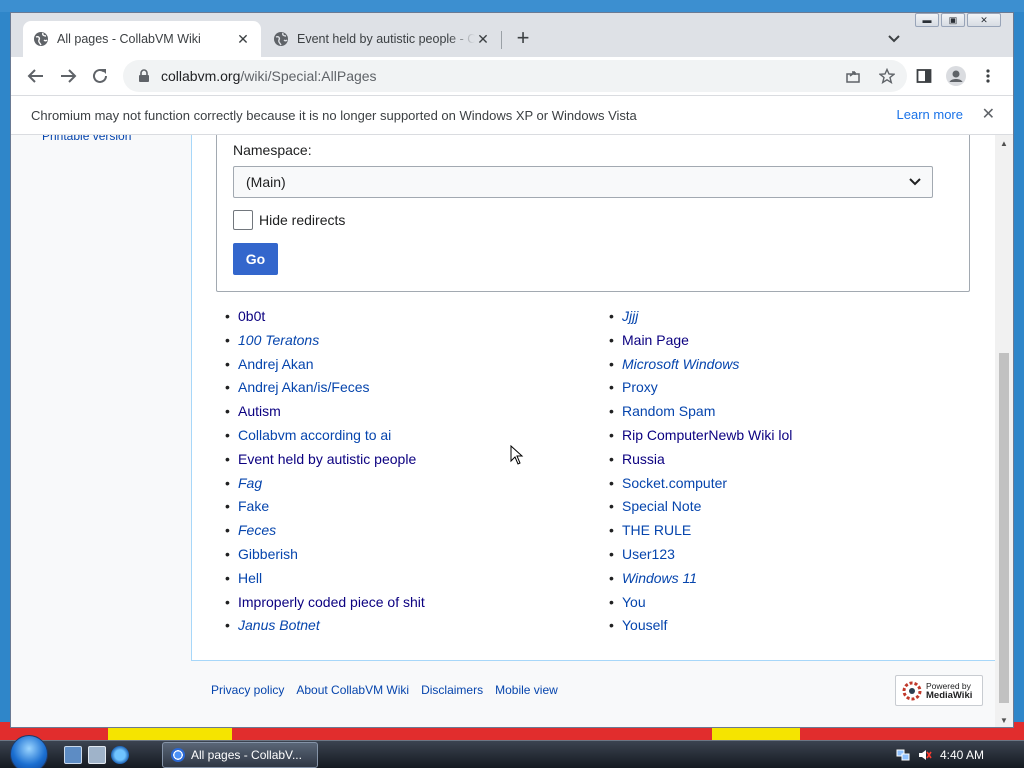 Image resolution: width=1024 pixels, height=768 pixels. What do you see at coordinates (144, 76) in the screenshot?
I see `lock-icon` at bounding box center [144, 76].